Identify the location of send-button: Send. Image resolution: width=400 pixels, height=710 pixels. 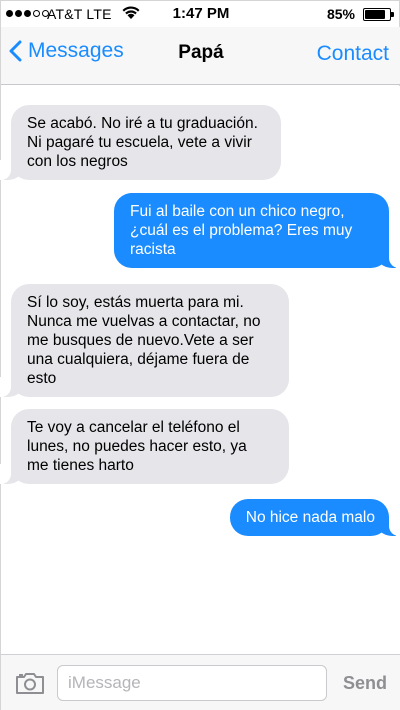
(365, 683).